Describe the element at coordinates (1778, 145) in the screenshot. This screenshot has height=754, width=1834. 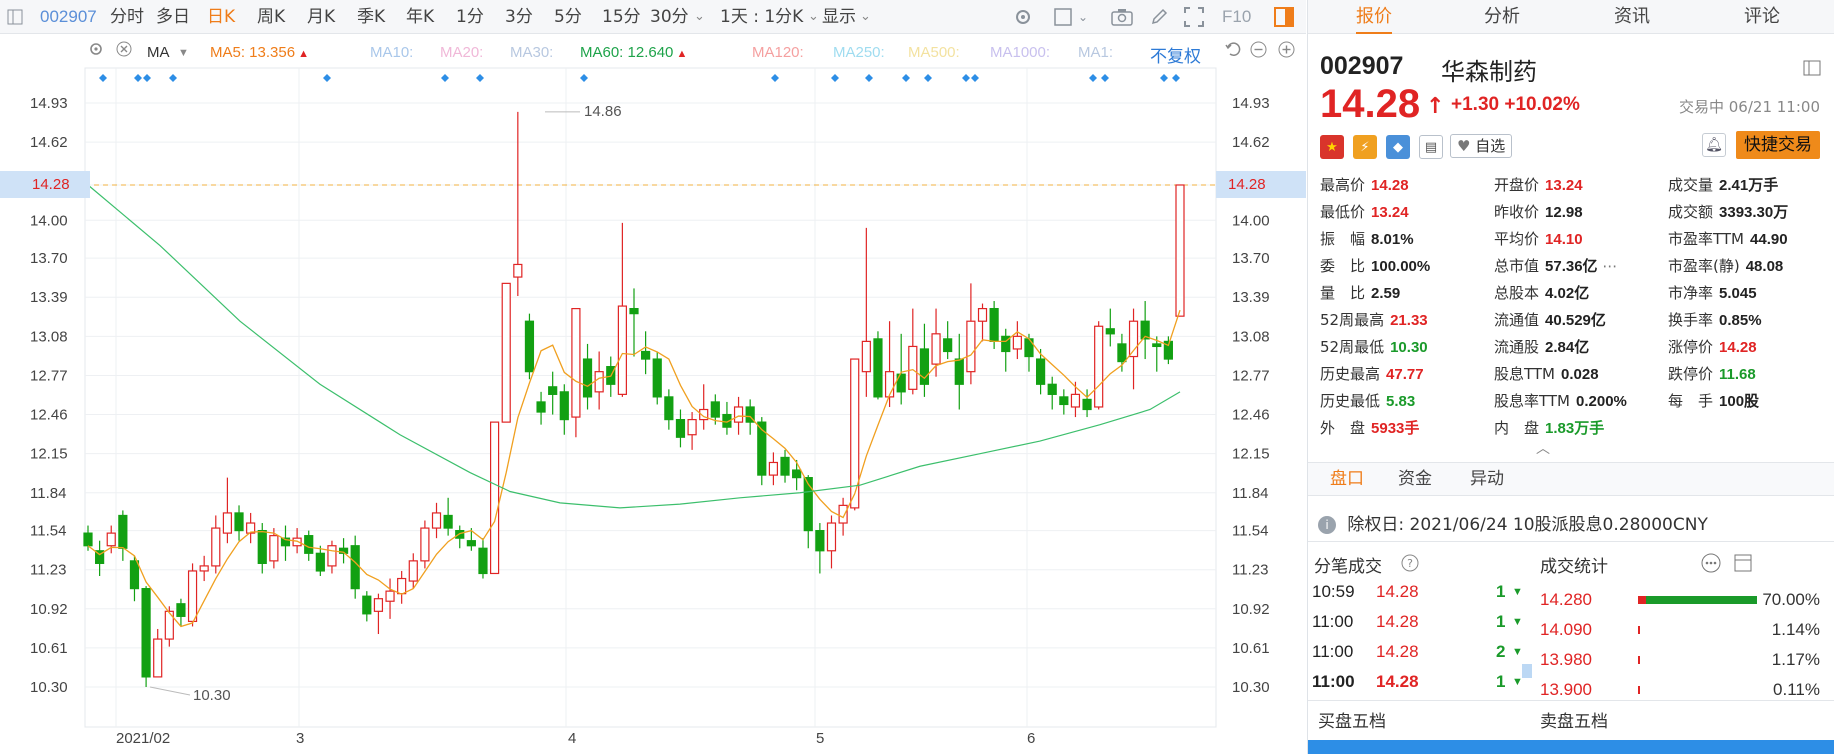
I see `quick-trade-button: 快捷交易` at that location.